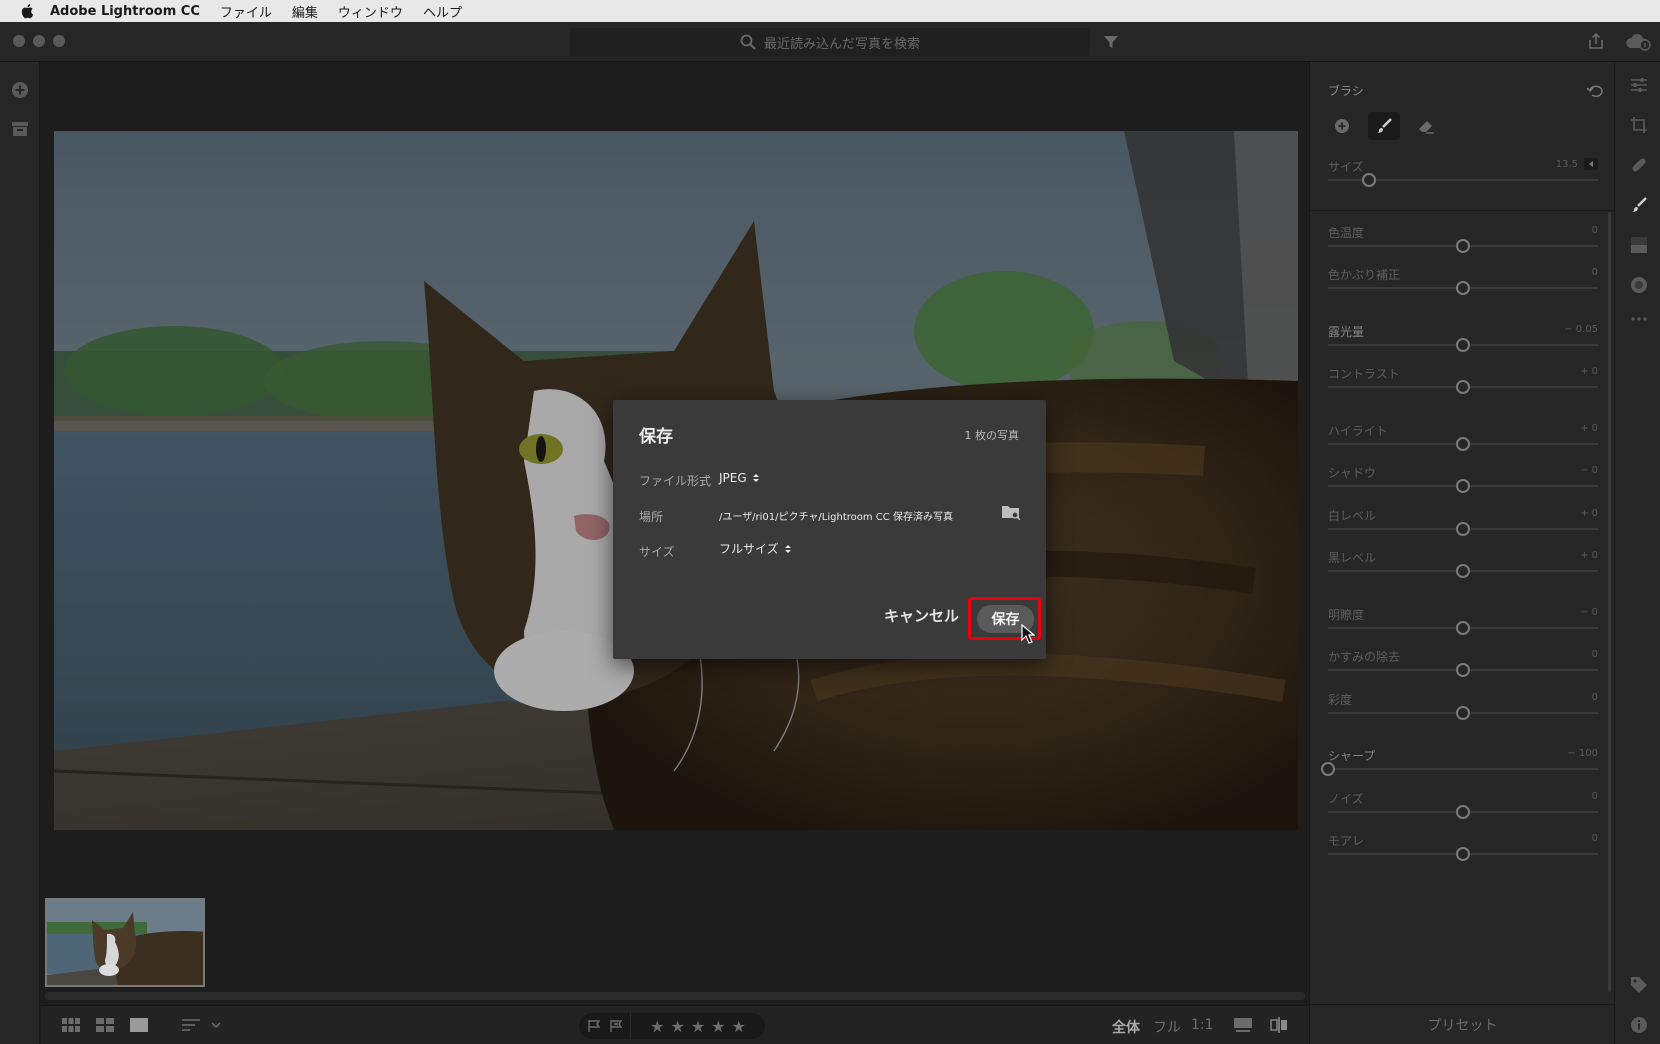 This screenshot has width=1660, height=1044. I want to click on menu-edit: 編集, so click(305, 11).